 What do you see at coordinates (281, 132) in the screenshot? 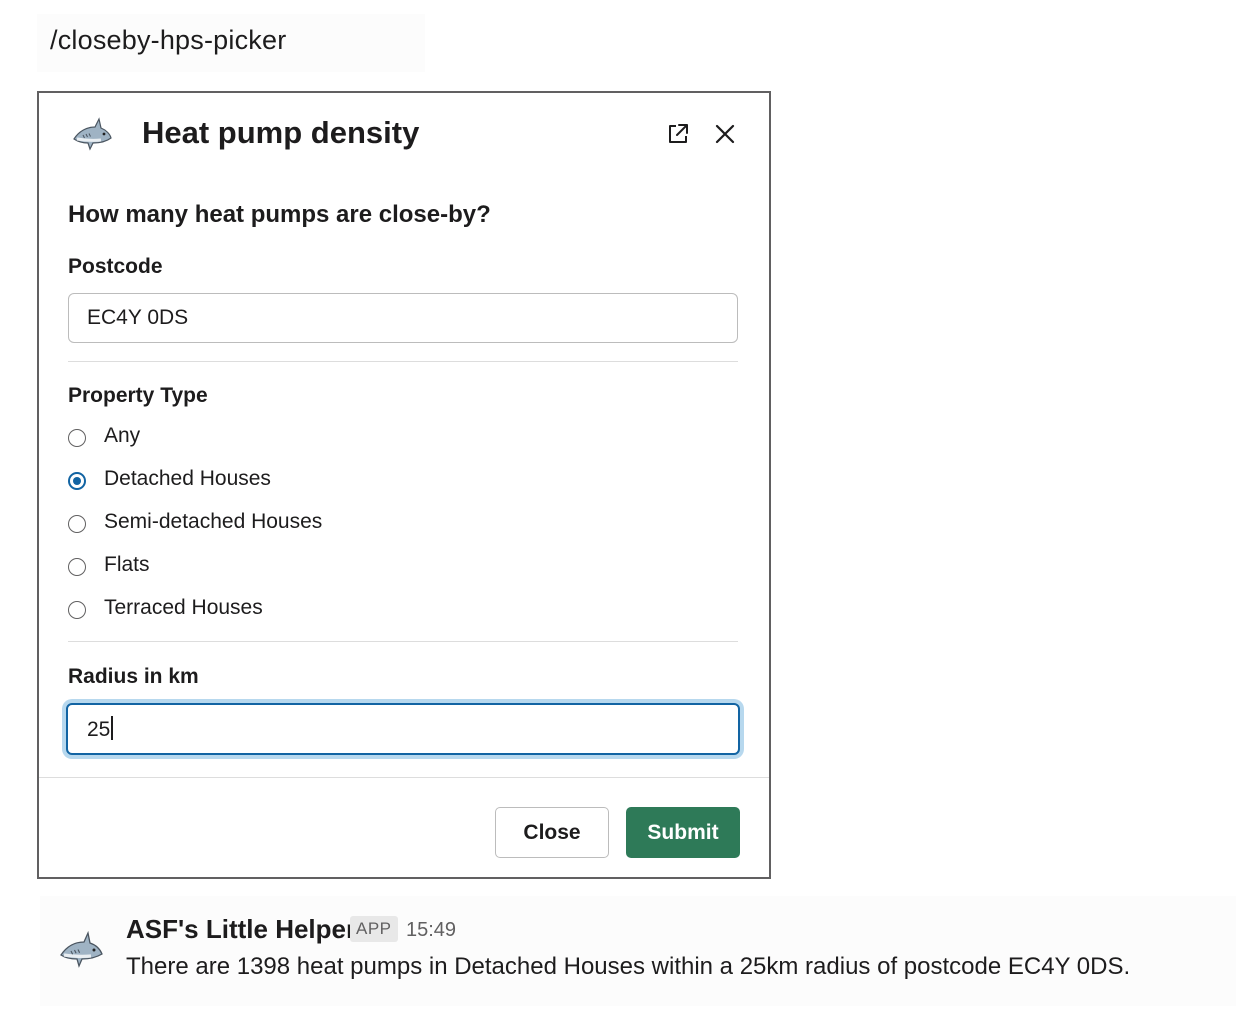
I see `modal-title: Heat pump density` at bounding box center [281, 132].